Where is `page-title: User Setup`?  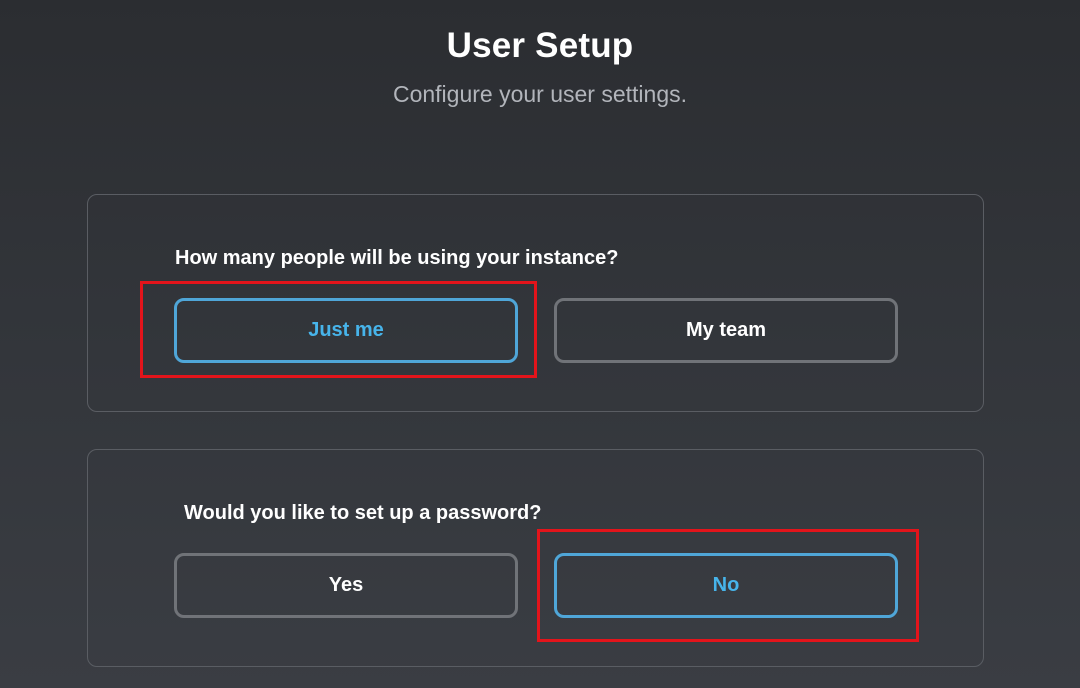 page-title: User Setup is located at coordinates (540, 45).